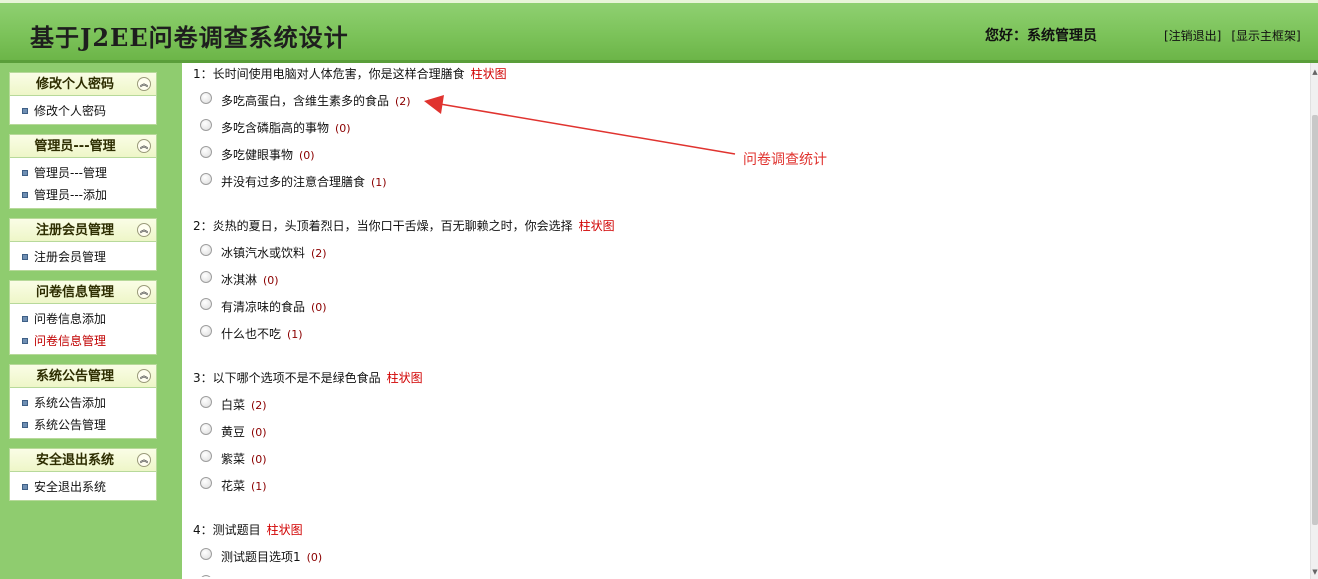  I want to click on option-label: 黄豆, so click(233, 432).